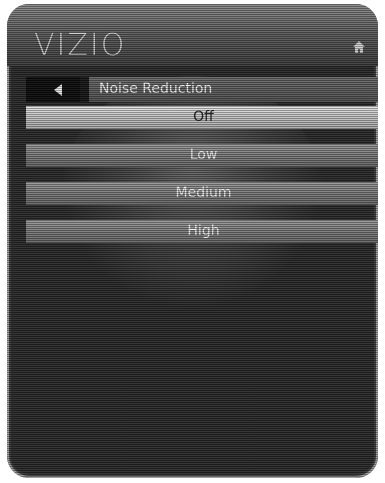 The height and width of the screenshot is (483, 385). I want to click on option-label: Low, so click(203, 155).